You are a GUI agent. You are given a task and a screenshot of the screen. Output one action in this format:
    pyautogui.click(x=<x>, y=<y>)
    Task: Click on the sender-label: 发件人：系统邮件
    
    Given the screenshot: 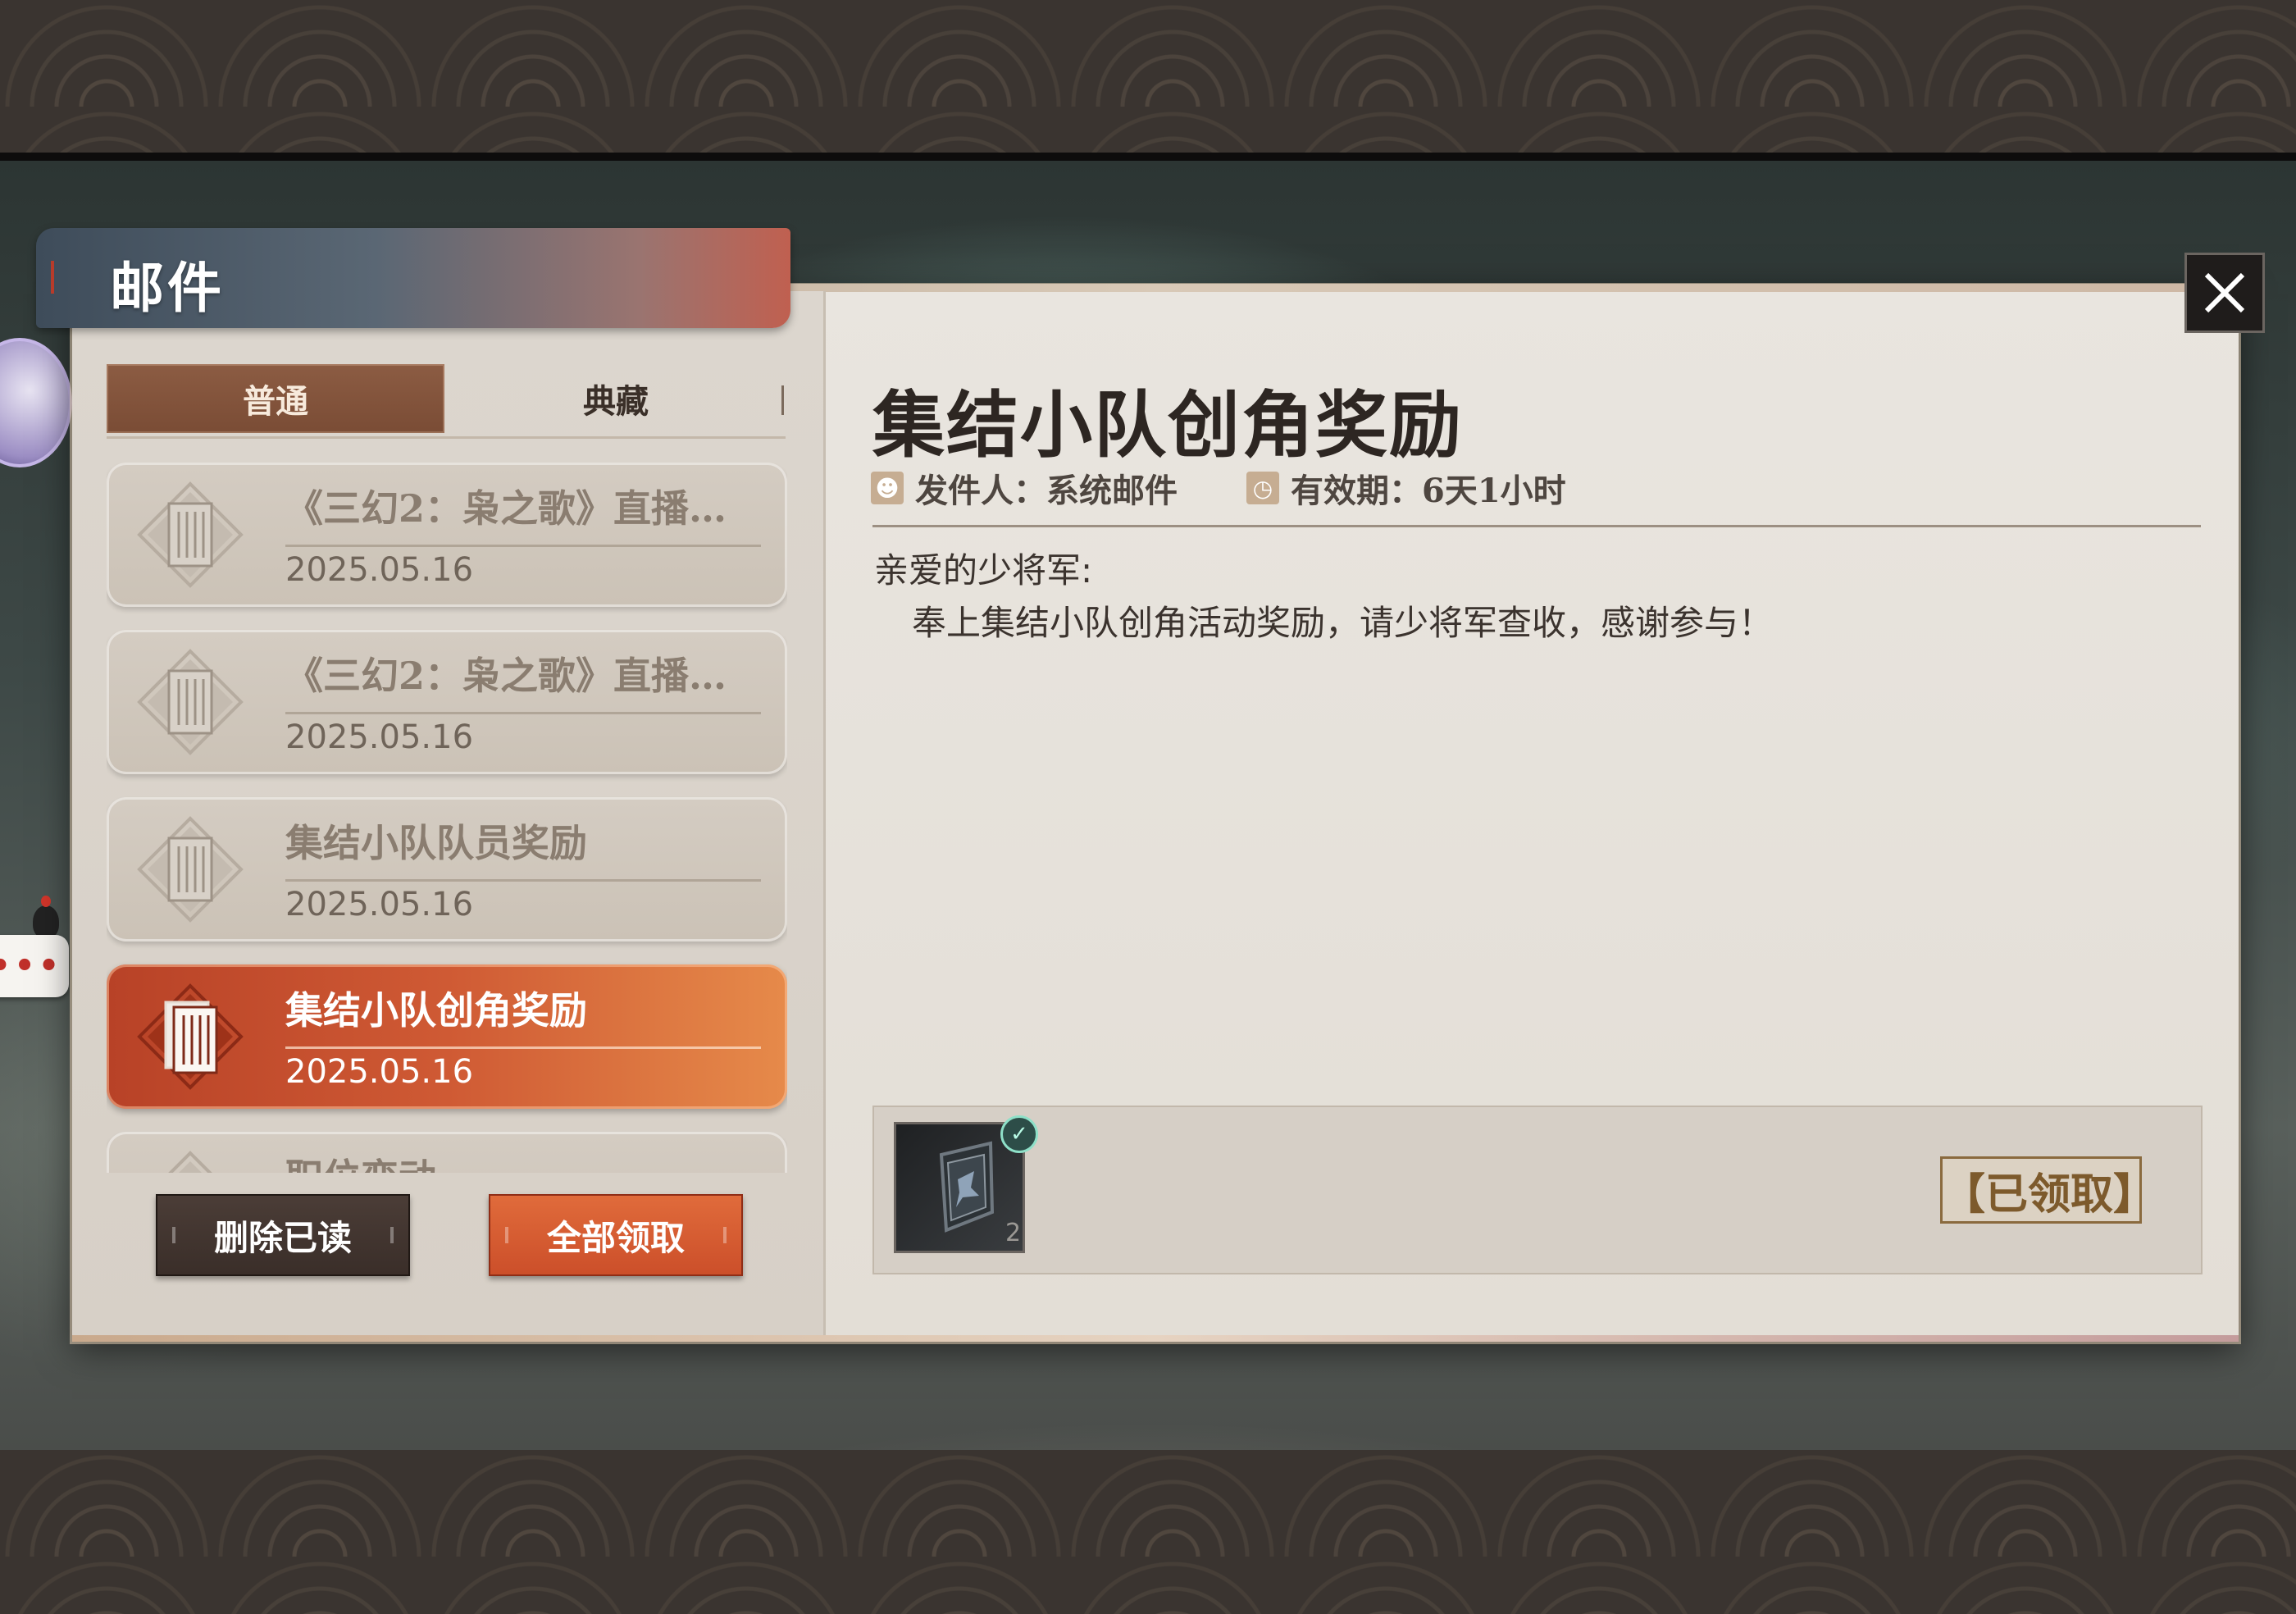 What is the action you would take?
    pyautogui.click(x=1046, y=491)
    